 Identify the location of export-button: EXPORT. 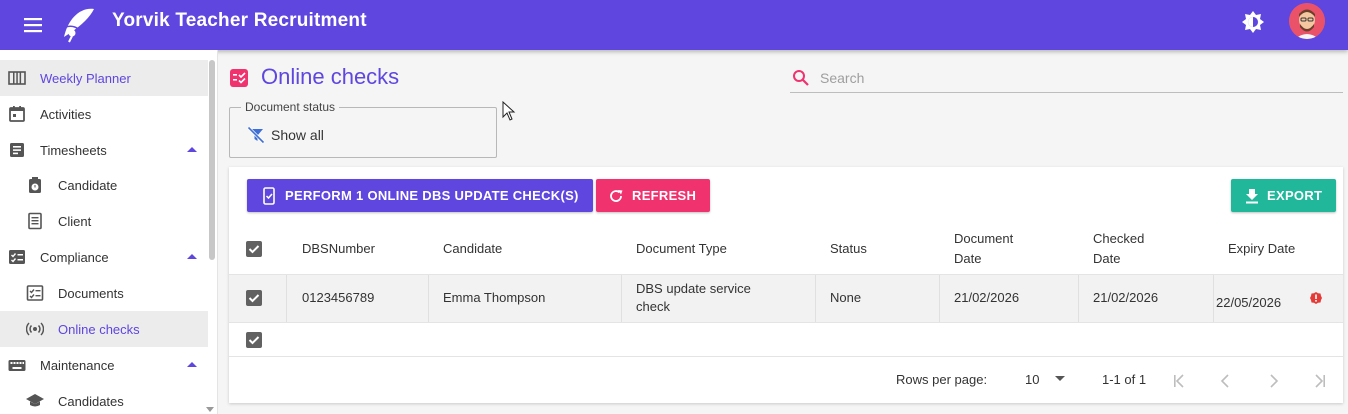
(1283, 195).